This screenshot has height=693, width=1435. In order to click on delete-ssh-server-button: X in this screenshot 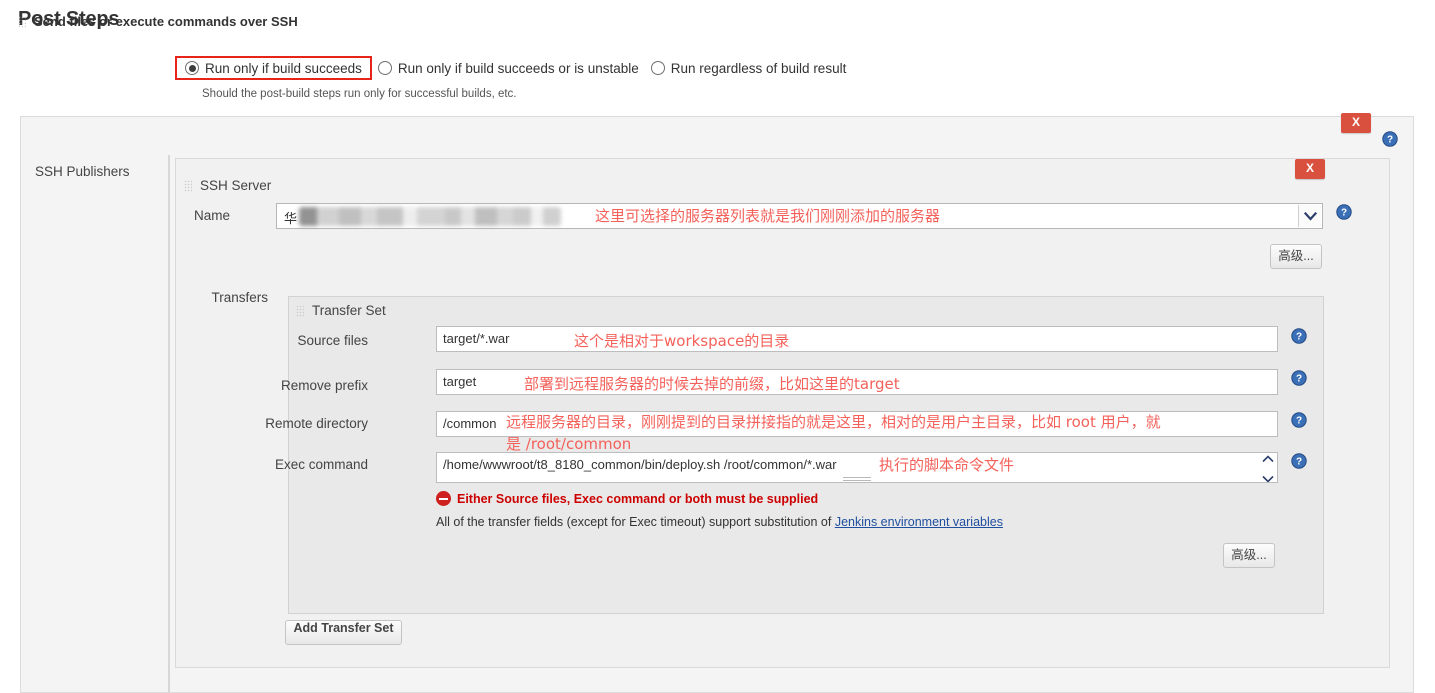, I will do `click(1310, 169)`.